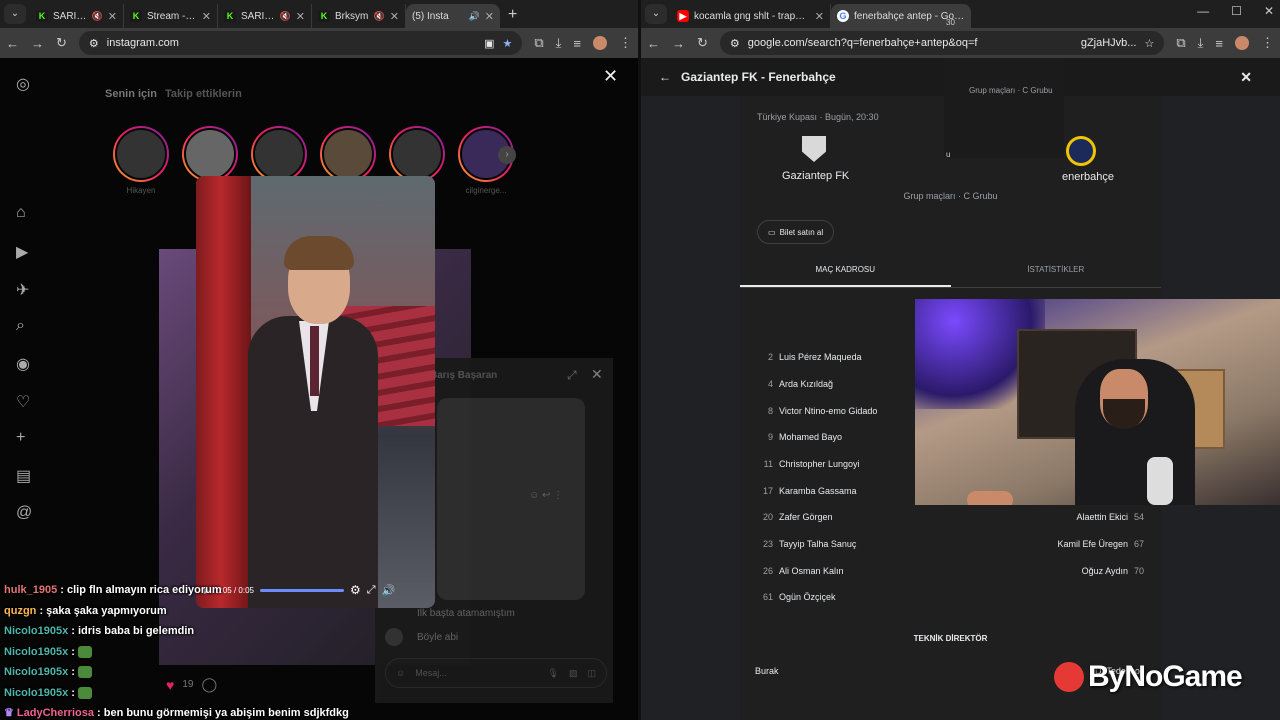  I want to click on competition-info: Türkiye Kupası · Bugün, 20:30, so click(818, 117).